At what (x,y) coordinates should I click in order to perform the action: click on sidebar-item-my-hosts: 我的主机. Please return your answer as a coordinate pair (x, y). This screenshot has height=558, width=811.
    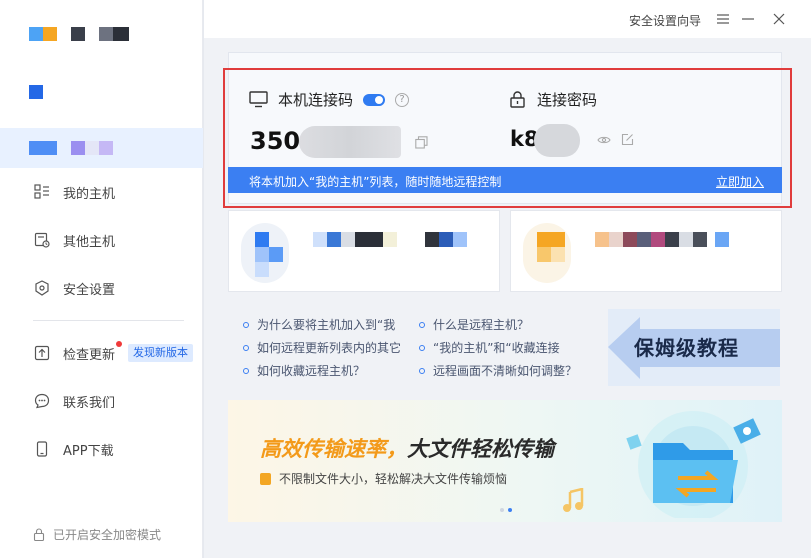
    Looking at the image, I should click on (101, 192).